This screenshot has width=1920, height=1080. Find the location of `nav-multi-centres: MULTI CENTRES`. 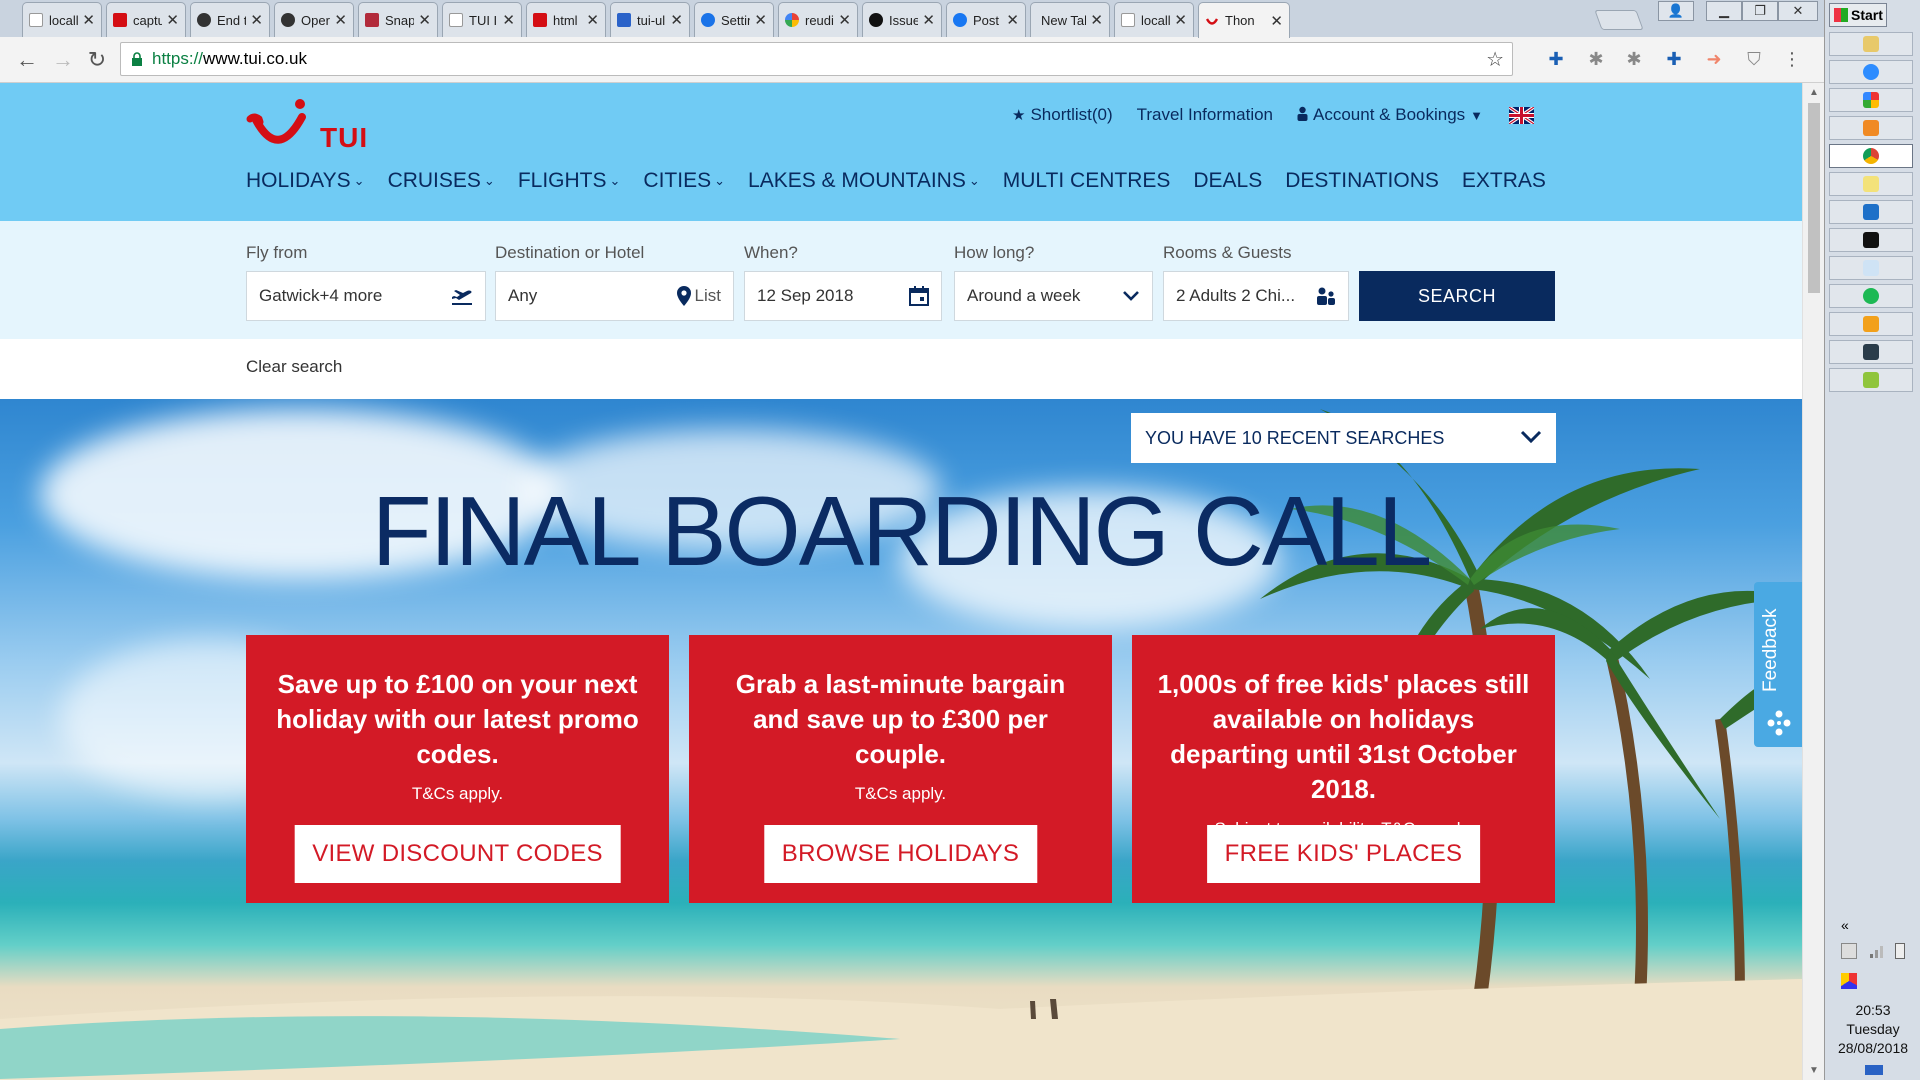

nav-multi-centres: MULTI CENTRES is located at coordinates (1087, 181).